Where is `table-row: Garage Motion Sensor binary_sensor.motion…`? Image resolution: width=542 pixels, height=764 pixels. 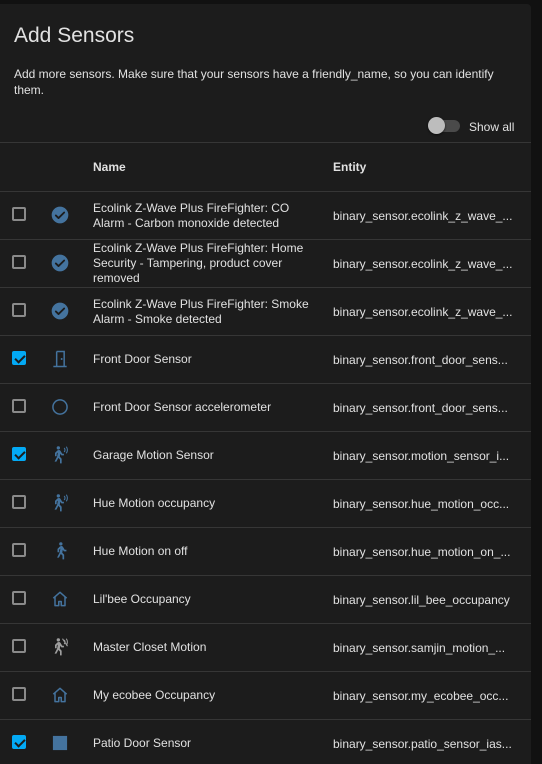
table-row: Garage Motion Sensor binary_sensor.motion… is located at coordinates (265, 456).